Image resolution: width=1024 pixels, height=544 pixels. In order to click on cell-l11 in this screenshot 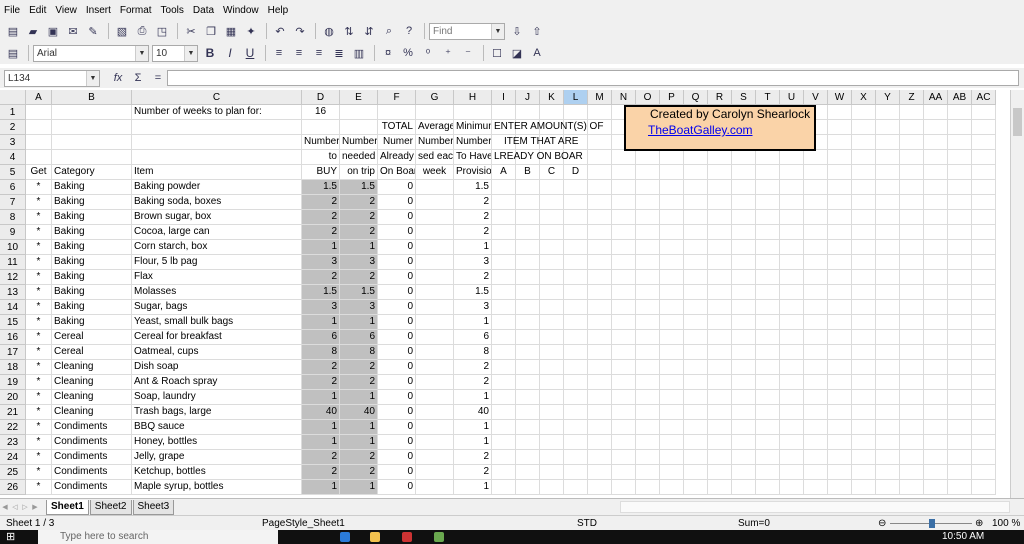, I will do `click(576, 262)`.